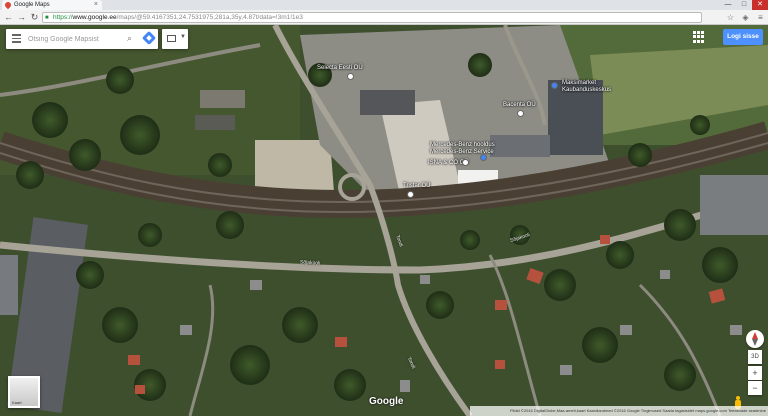 The image size is (768, 416). I want to click on map-type-toggle: Kaart, so click(24, 392).